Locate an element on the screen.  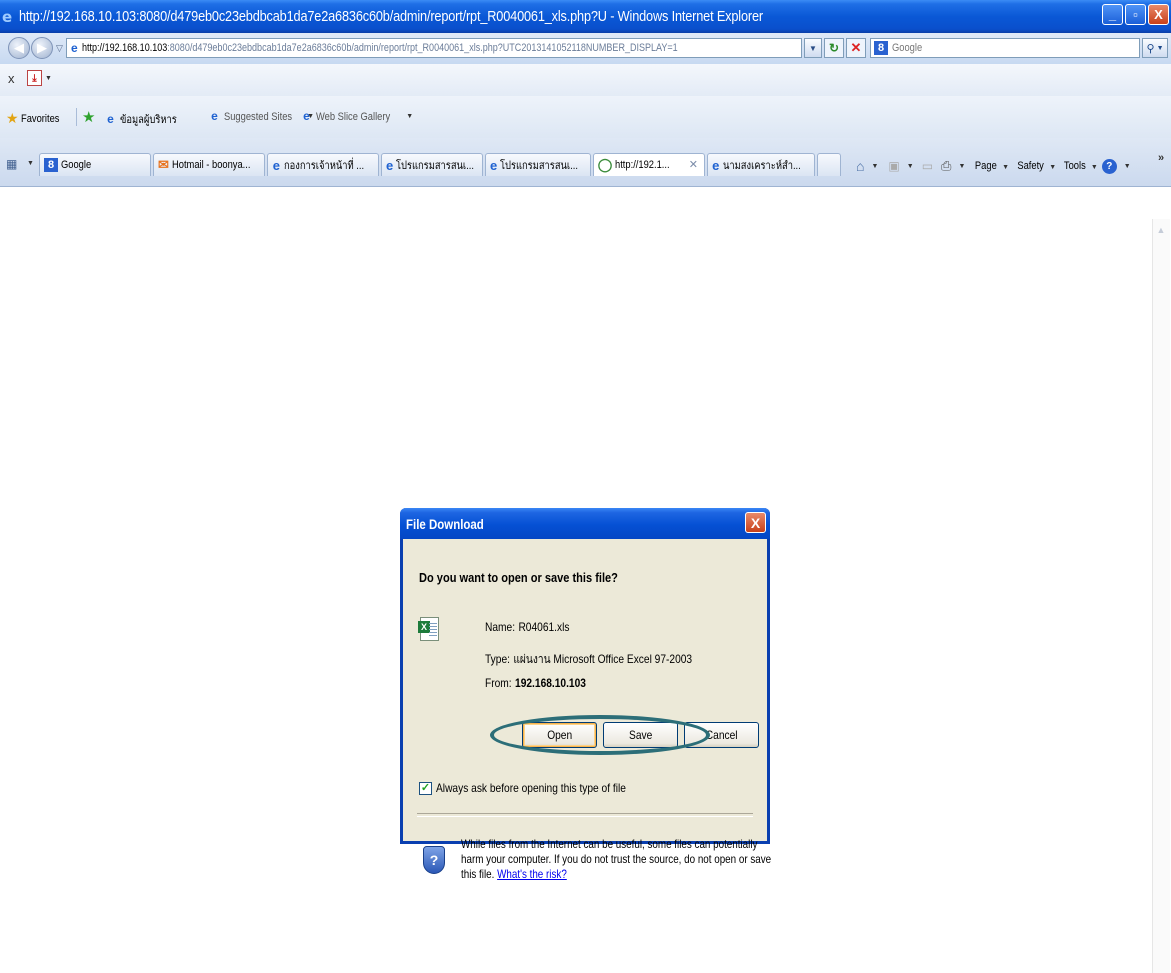
tab-list-dropdown-icon: ▼ is located at coordinates (30, 163).